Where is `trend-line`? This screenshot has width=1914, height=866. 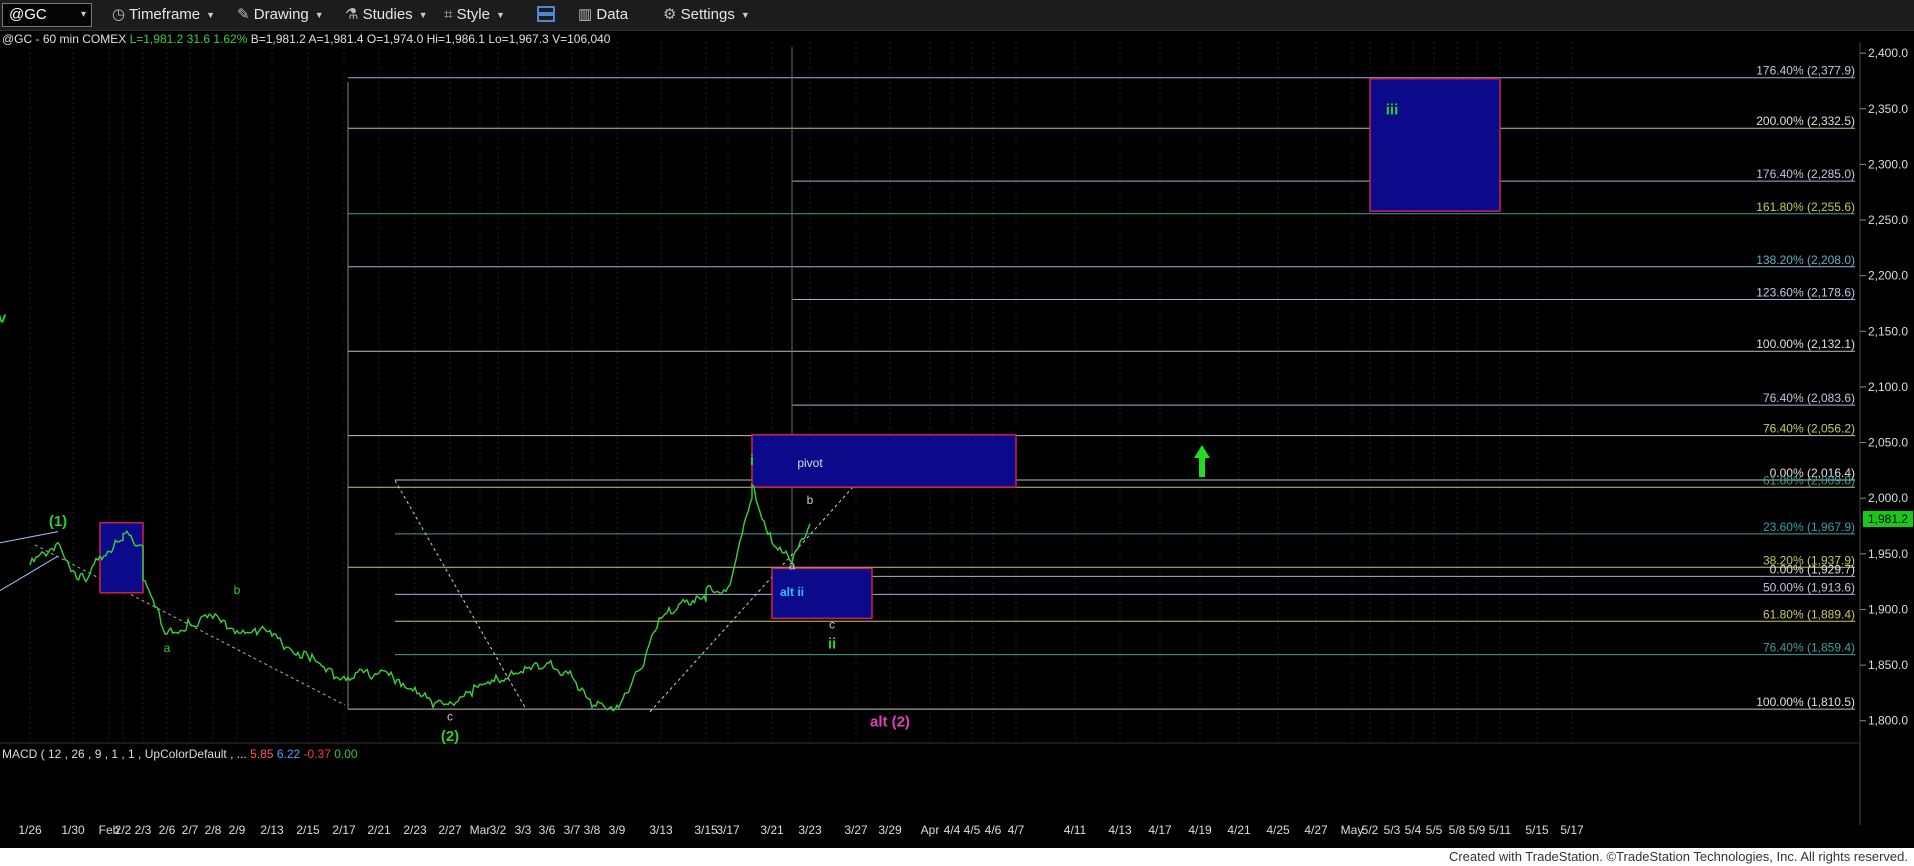 trend-line is located at coordinates (29, 537).